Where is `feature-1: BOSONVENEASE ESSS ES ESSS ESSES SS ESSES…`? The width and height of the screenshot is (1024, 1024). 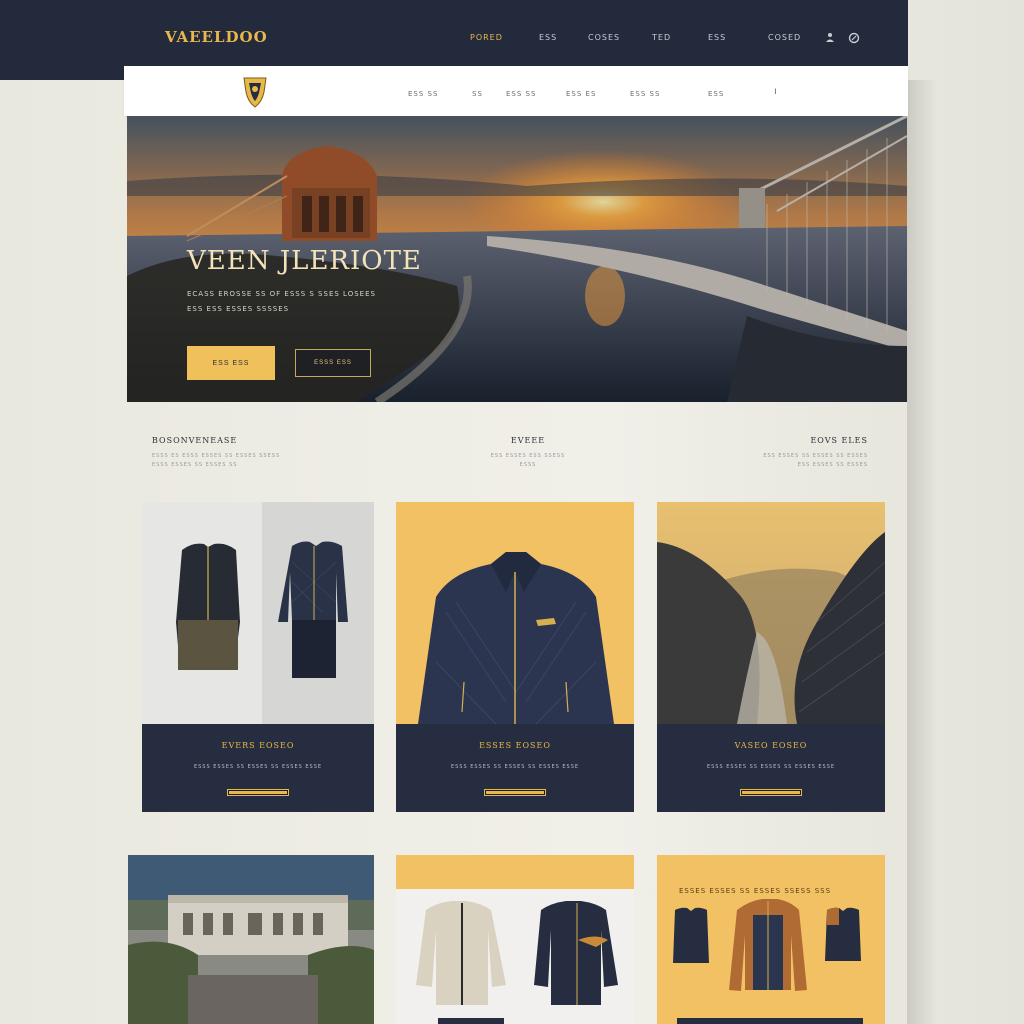
feature-1: BOSONVENEASE ESSS ES ESSS ESSES SS ESSES… is located at coordinates (216, 452).